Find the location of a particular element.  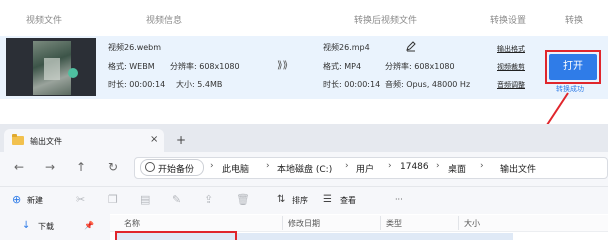

refresh-icon: ↻ is located at coordinates (113, 167).